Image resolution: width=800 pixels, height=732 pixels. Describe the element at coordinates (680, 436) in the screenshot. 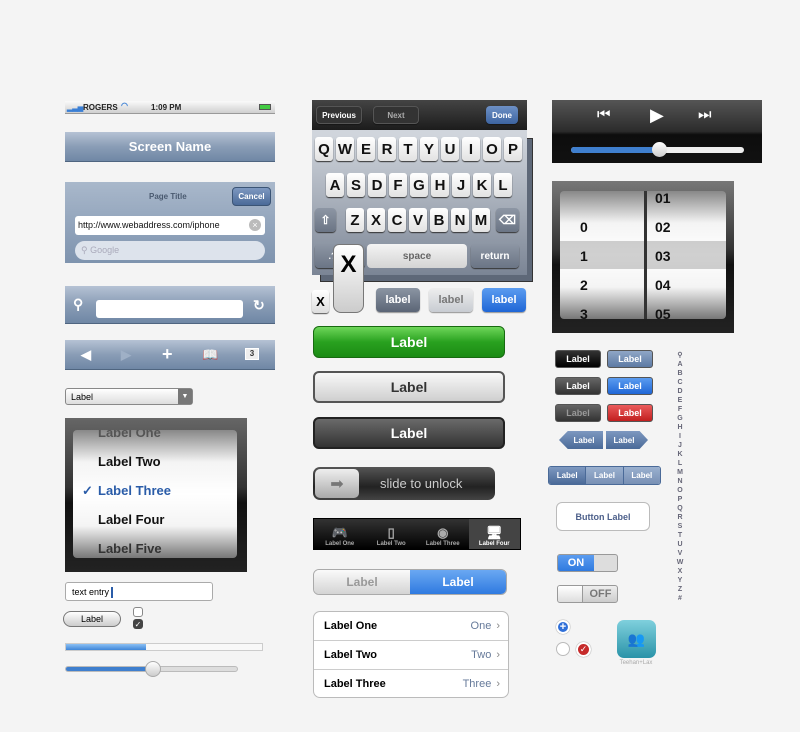

I see `index-letter: I` at that location.